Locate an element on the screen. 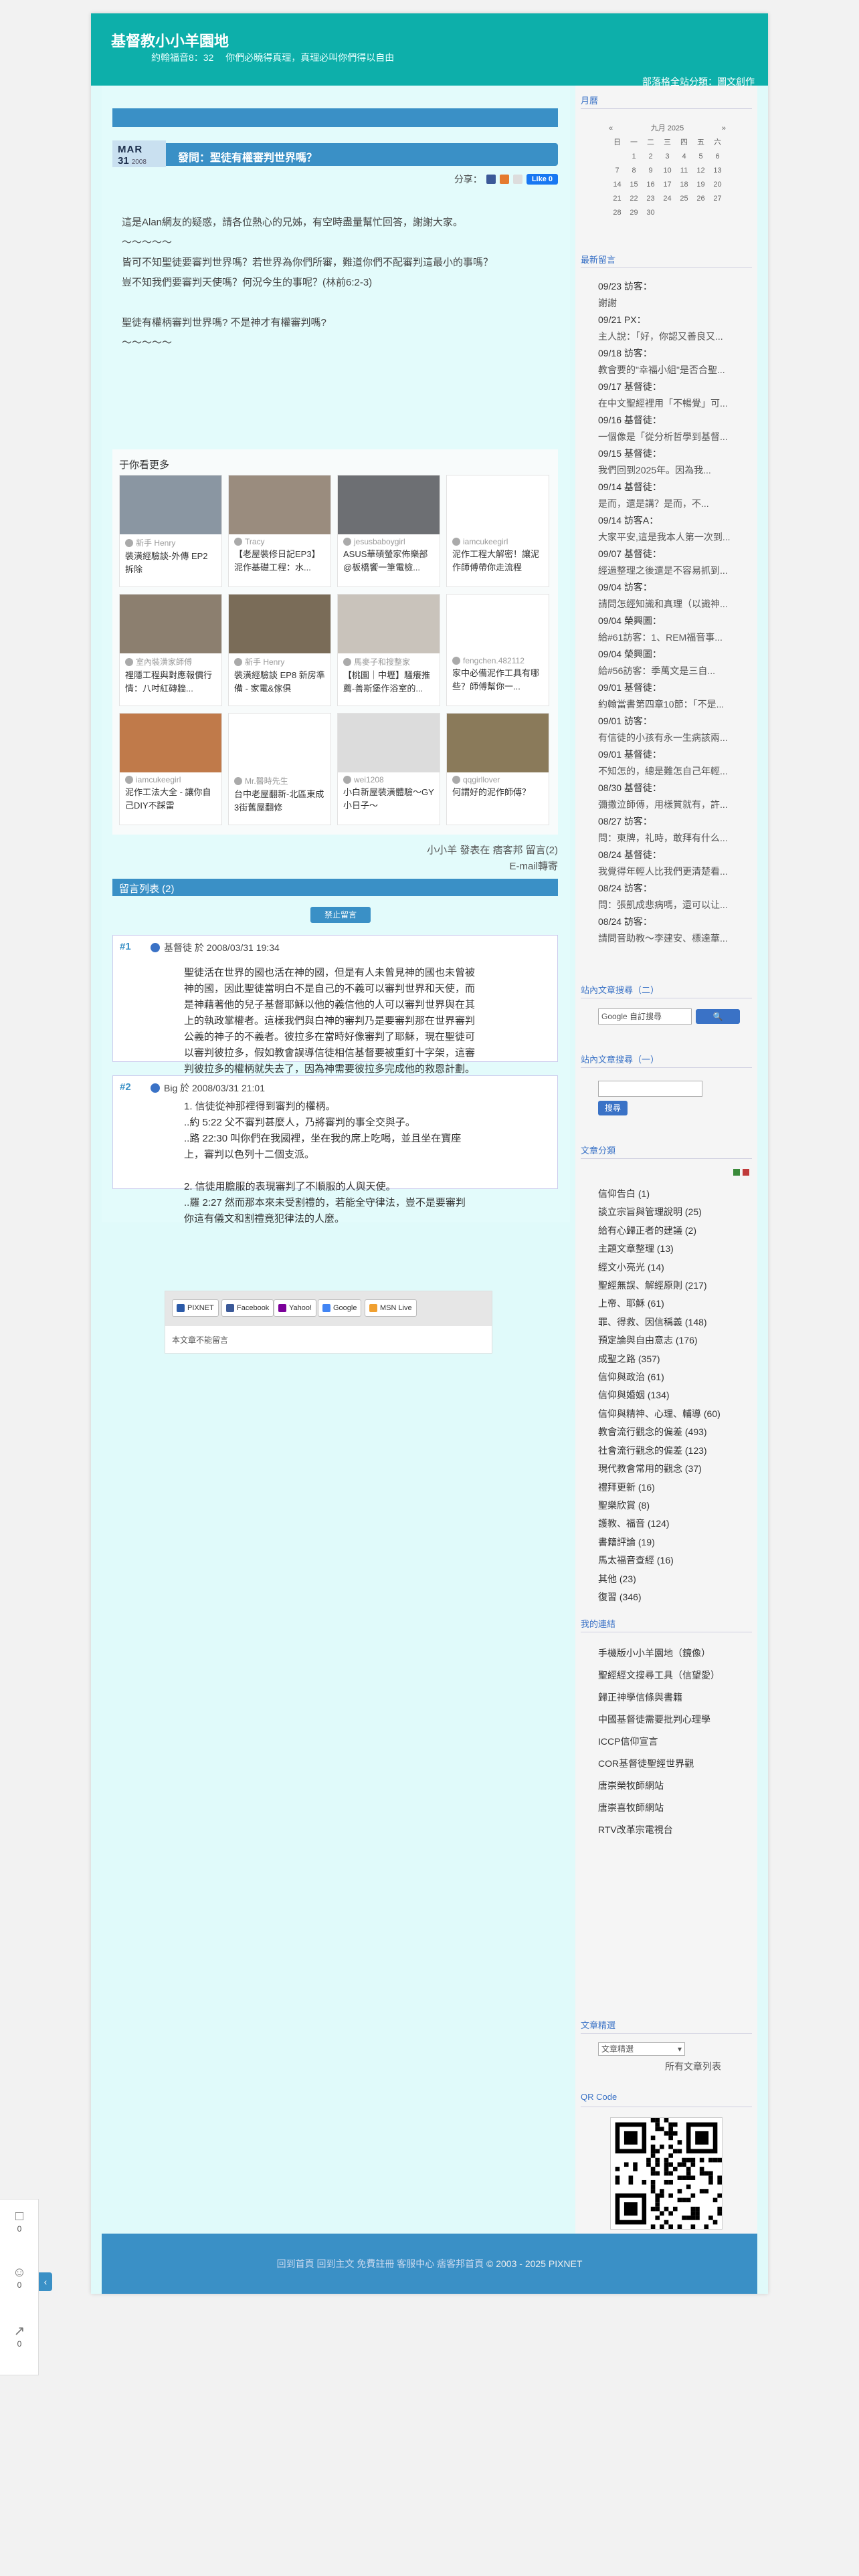 Image resolution: width=859 pixels, height=2576 pixels. related-title-text: 裝潢經驗談-外傳 EP2 拆除 is located at coordinates (170, 563).